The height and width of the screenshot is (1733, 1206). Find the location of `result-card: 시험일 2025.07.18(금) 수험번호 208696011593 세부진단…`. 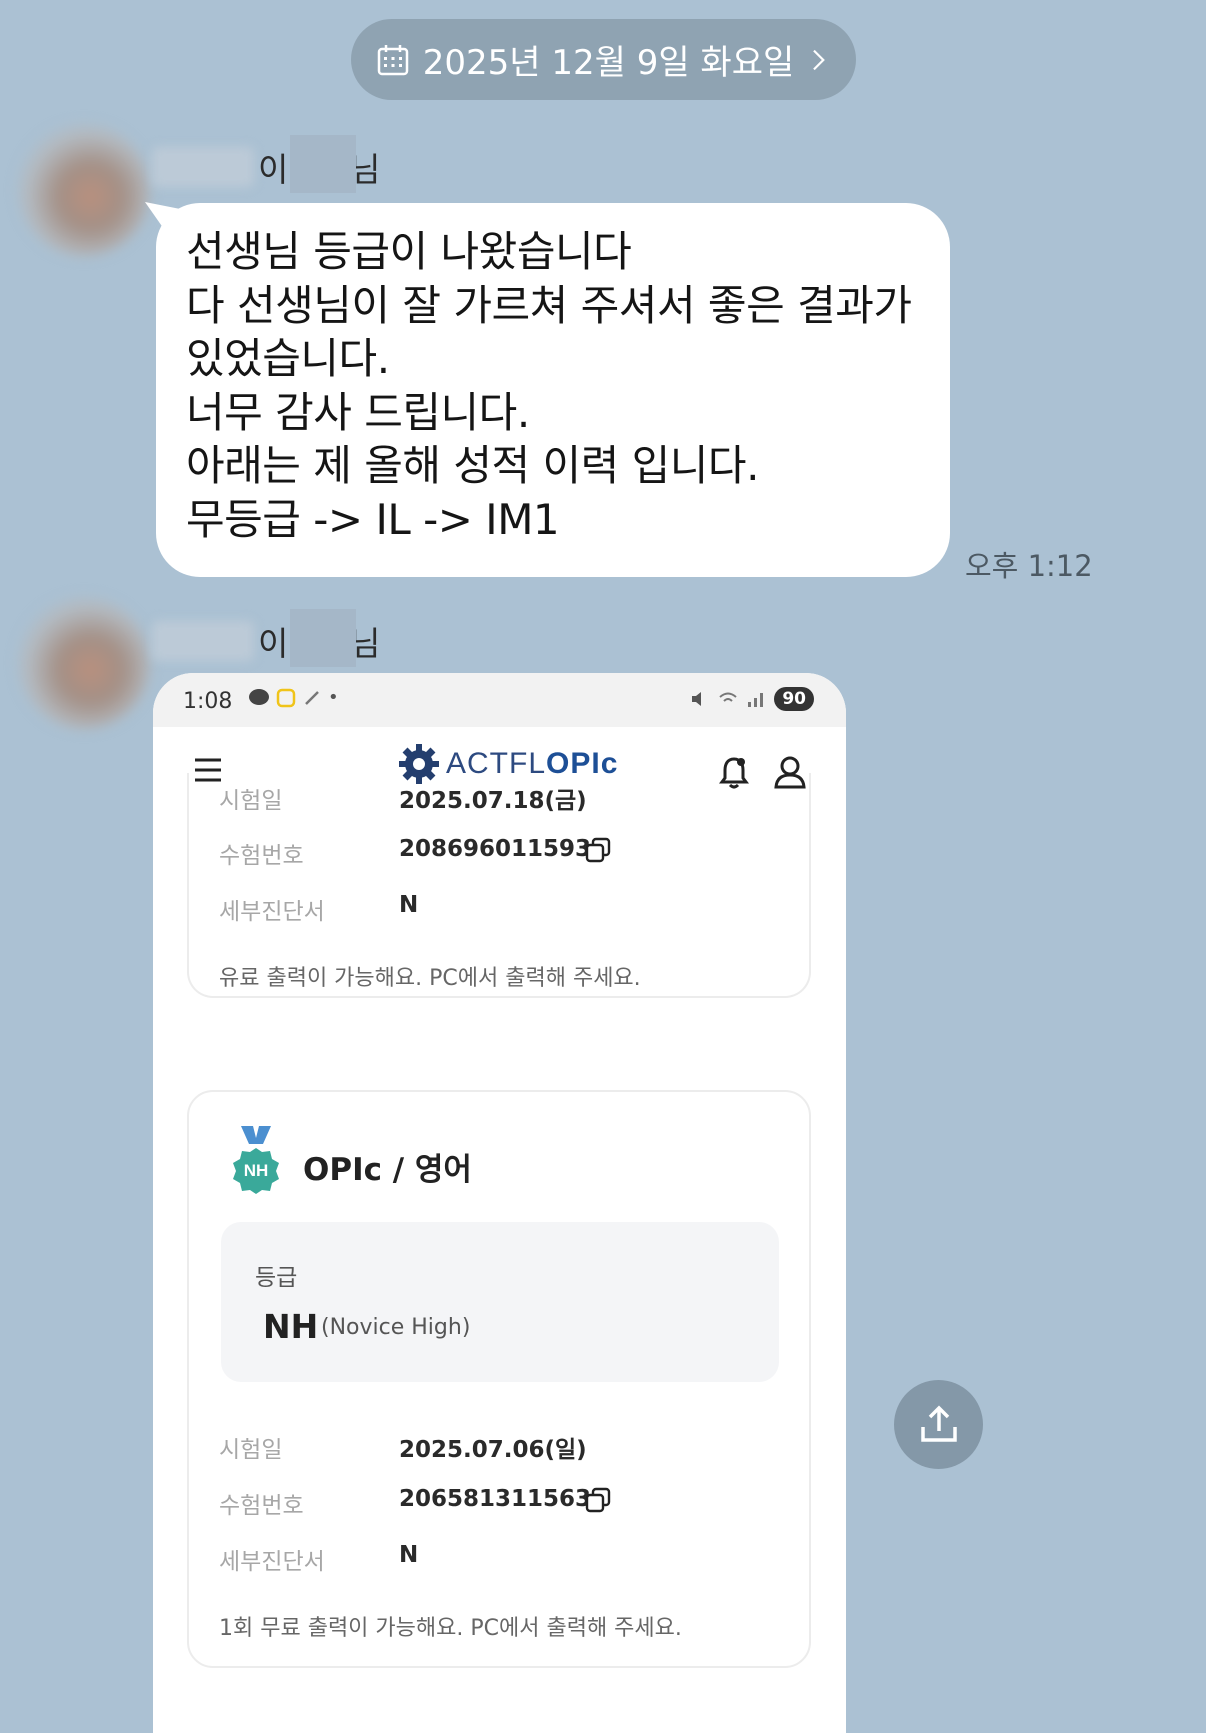

result-card: 시험일 2025.07.18(금) 수험번호 208696011593 세부진단… is located at coordinates (499, 885).